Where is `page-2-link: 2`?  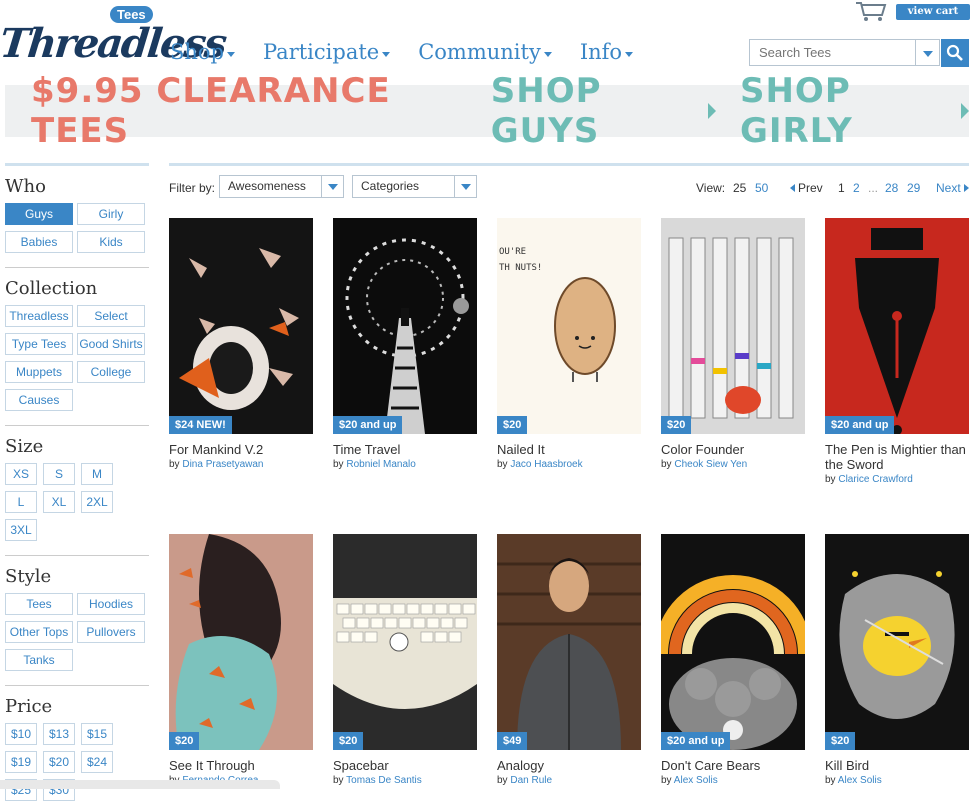 page-2-link: 2 is located at coordinates (856, 188).